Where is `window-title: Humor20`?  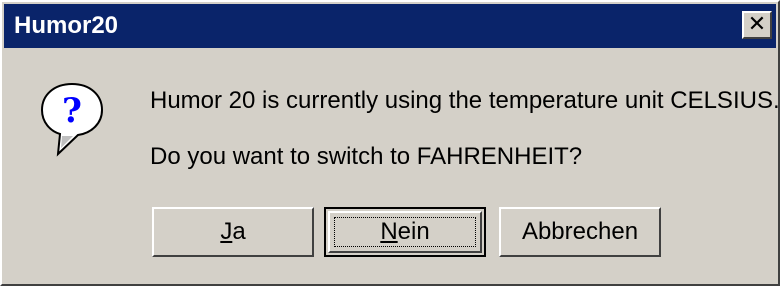 window-title: Humor20 is located at coordinates (66, 25).